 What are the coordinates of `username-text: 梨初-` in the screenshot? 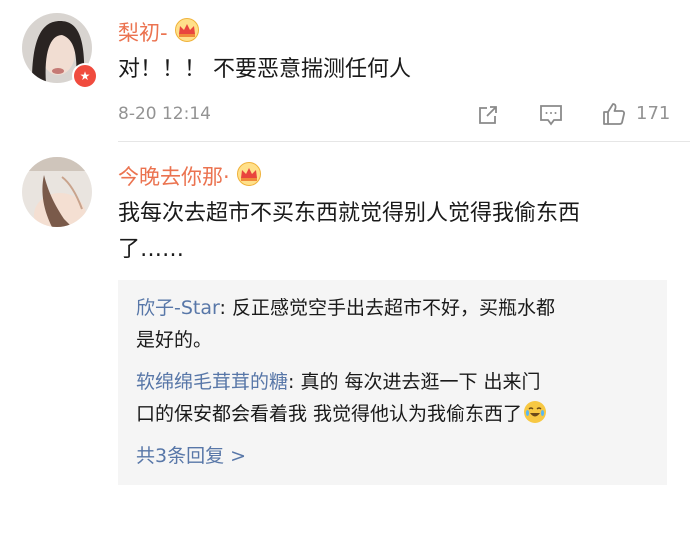 It's located at (143, 32).